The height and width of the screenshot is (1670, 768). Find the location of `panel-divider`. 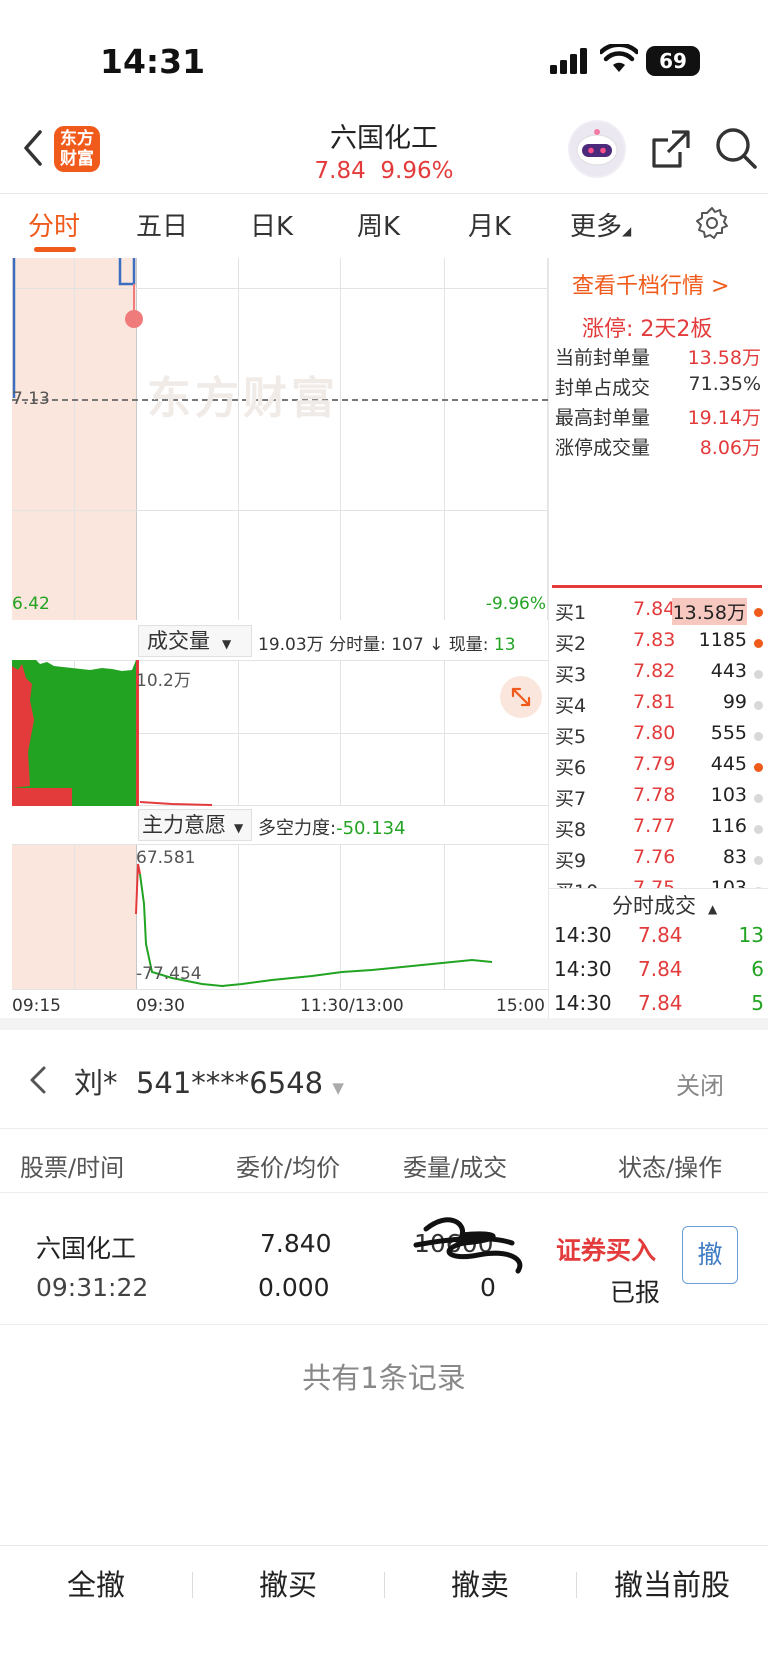

panel-divider is located at coordinates (548, 638).